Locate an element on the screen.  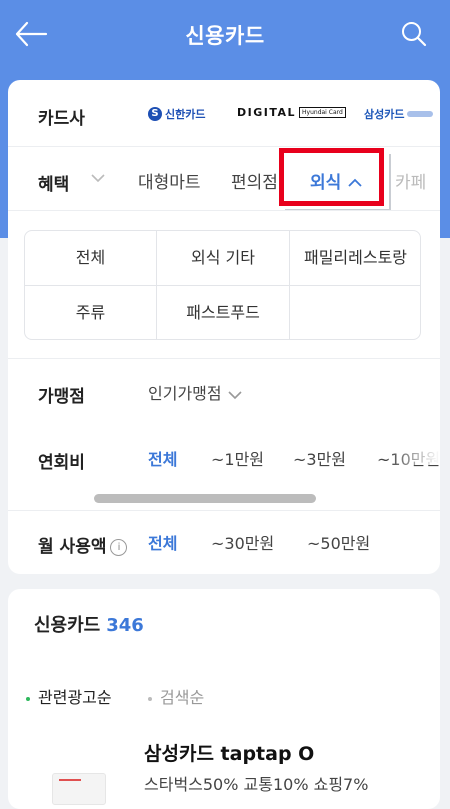
results-count: 346 is located at coordinates (125, 625).